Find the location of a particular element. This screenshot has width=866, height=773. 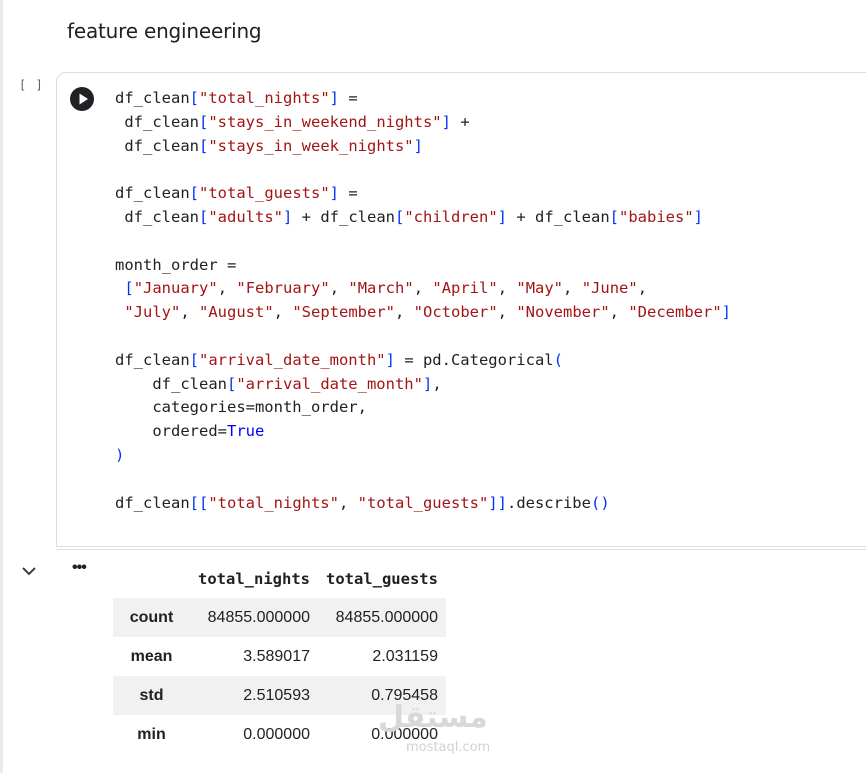

code-line: df_clean["arrival_date_month"], is located at coordinates (278, 383).